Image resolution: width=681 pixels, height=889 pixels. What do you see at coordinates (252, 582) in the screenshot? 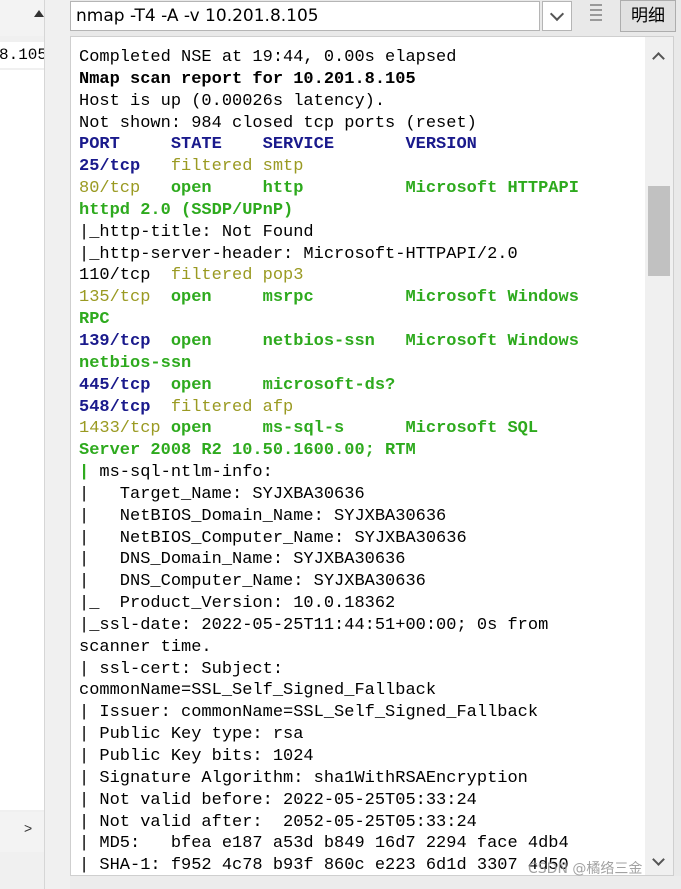
I see `output-segment: | DNS_Computer_Name: SYJXBA30636` at bounding box center [252, 582].